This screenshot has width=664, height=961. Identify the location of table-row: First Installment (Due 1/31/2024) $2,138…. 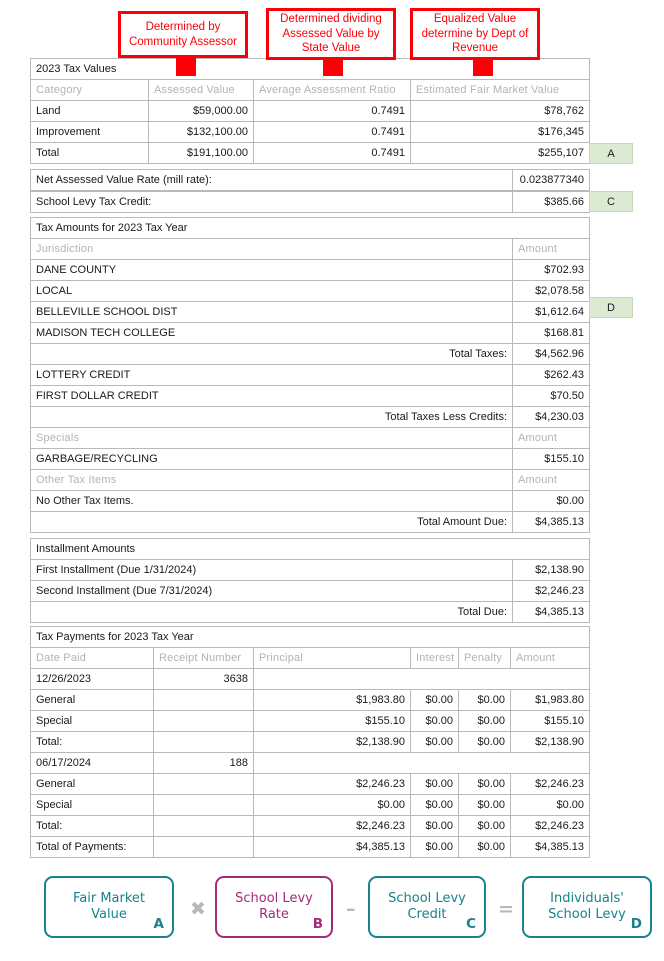
(310, 570).